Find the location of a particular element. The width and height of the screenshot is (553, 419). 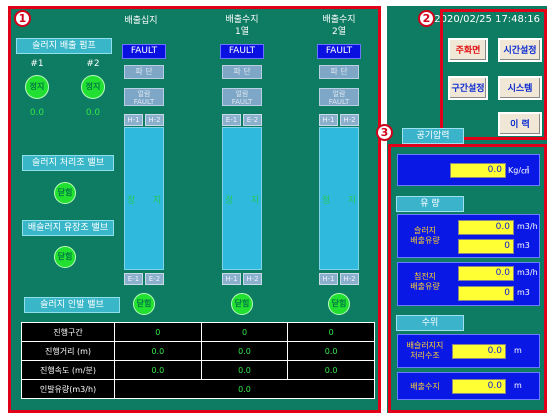

table-row: 진행속도 (m/분) 0.0 0.0 0.0 is located at coordinates (198, 370).